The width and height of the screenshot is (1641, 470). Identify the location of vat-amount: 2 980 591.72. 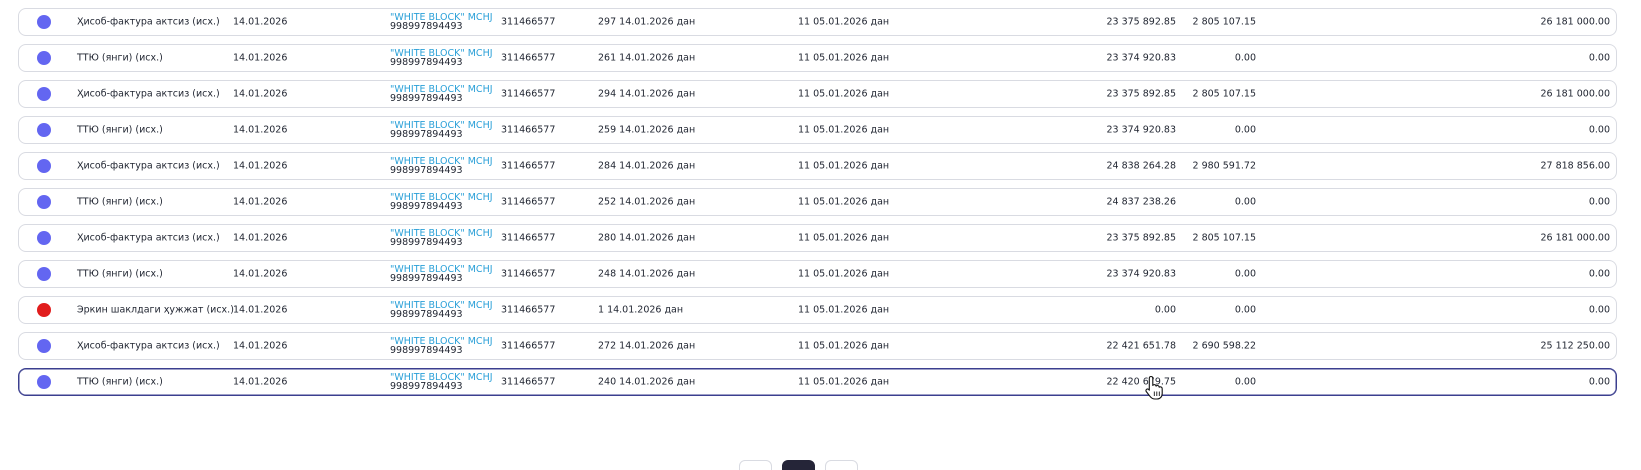
(1224, 166).